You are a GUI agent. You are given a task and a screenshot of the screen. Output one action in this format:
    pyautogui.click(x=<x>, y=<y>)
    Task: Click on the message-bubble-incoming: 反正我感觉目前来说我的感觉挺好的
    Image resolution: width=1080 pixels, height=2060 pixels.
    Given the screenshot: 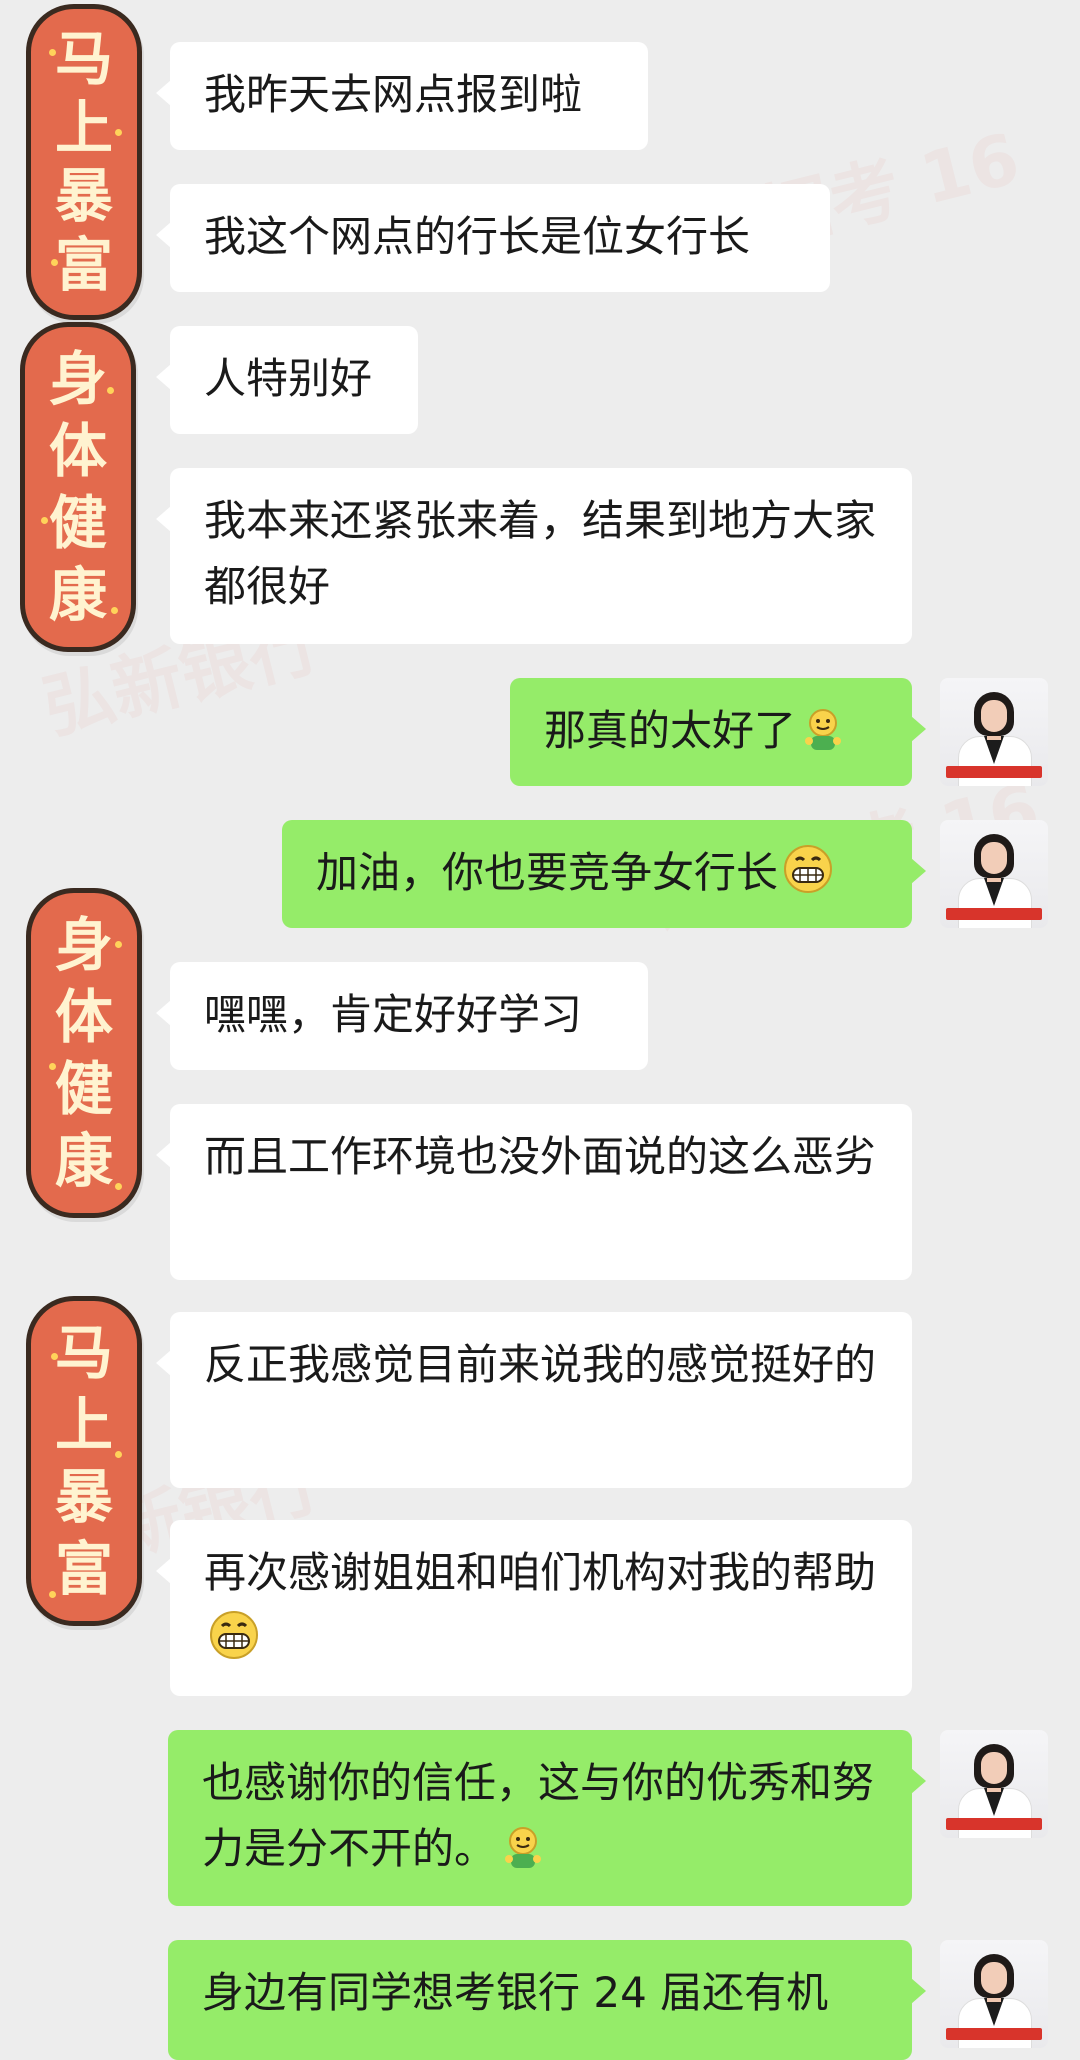 What is the action you would take?
    pyautogui.click(x=534, y=1400)
    